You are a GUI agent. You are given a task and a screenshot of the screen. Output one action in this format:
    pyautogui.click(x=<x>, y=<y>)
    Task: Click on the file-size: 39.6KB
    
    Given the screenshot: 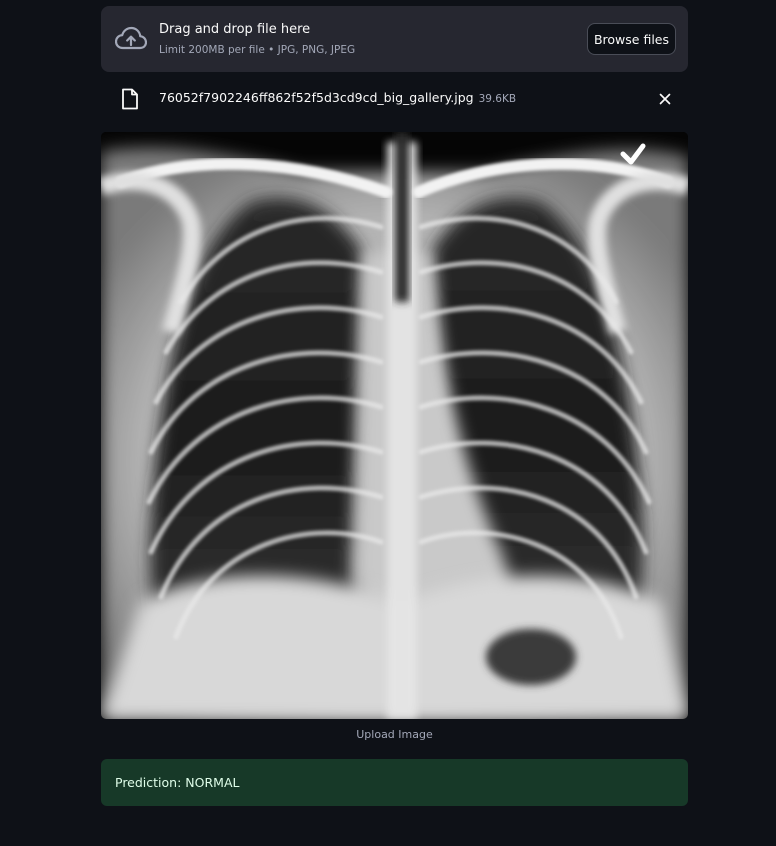 What is the action you would take?
    pyautogui.click(x=497, y=99)
    